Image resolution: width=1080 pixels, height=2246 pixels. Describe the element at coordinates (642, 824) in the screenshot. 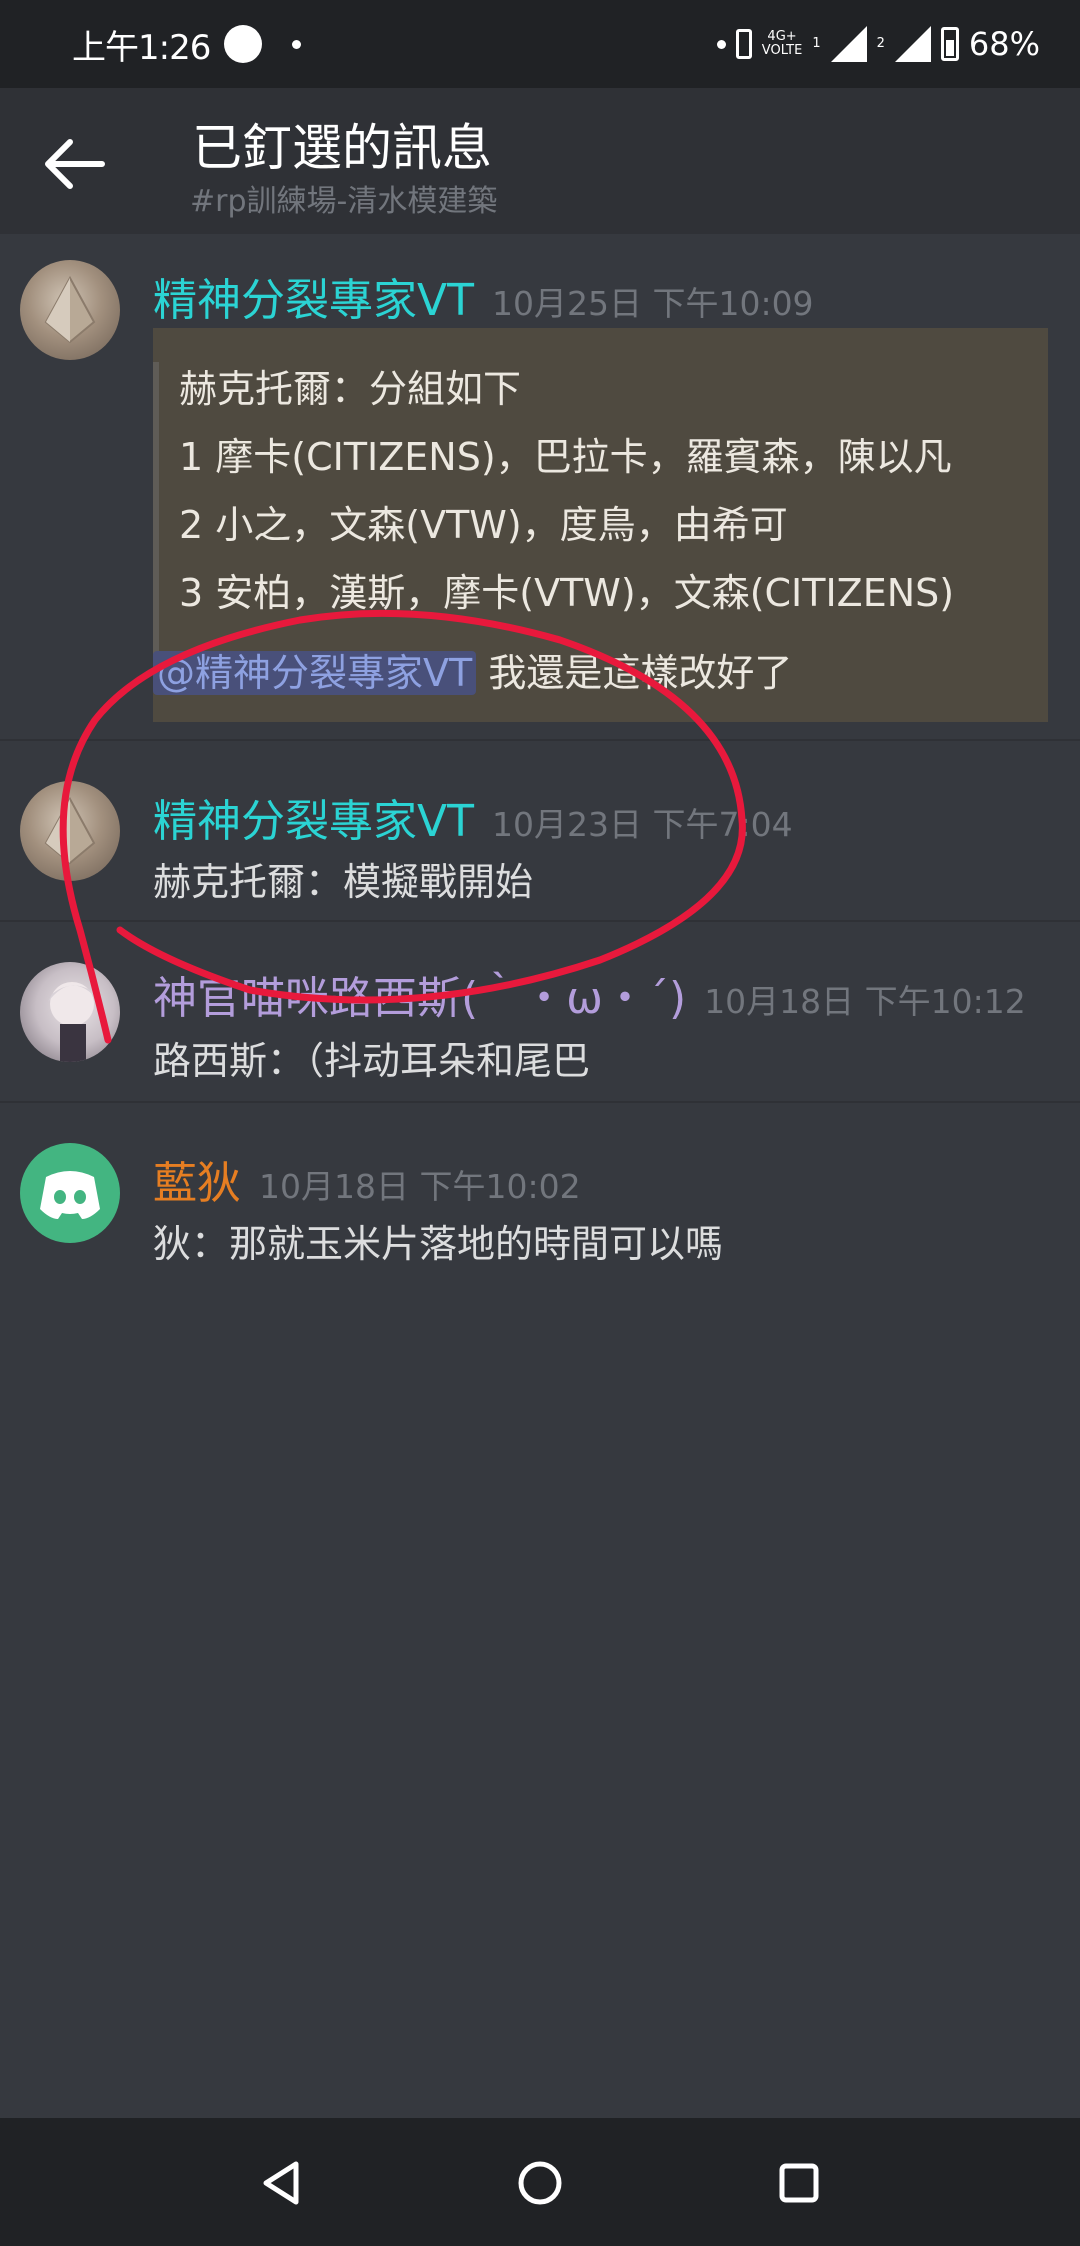

I see `timestamp: 10月23日 下午7:04` at that location.